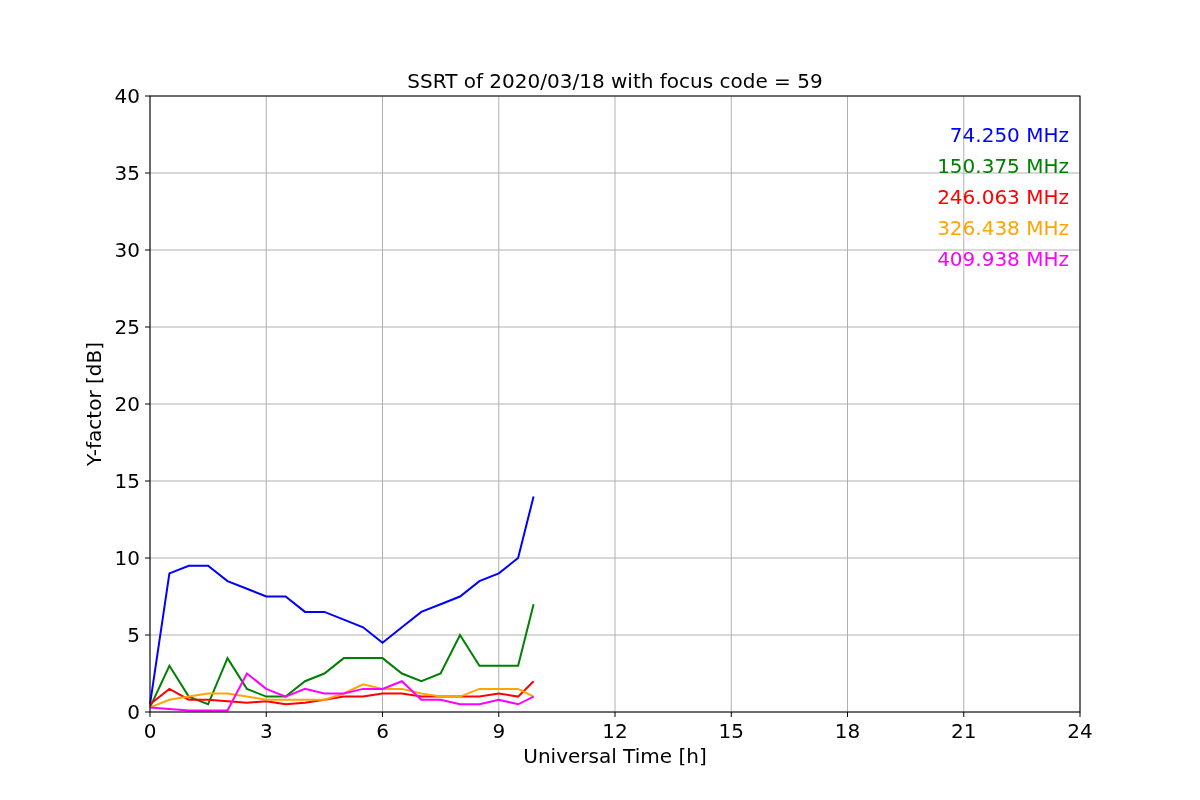 The image size is (1200, 800). Describe the element at coordinates (266, 731) in the screenshot. I see `tick-label: 3` at that location.